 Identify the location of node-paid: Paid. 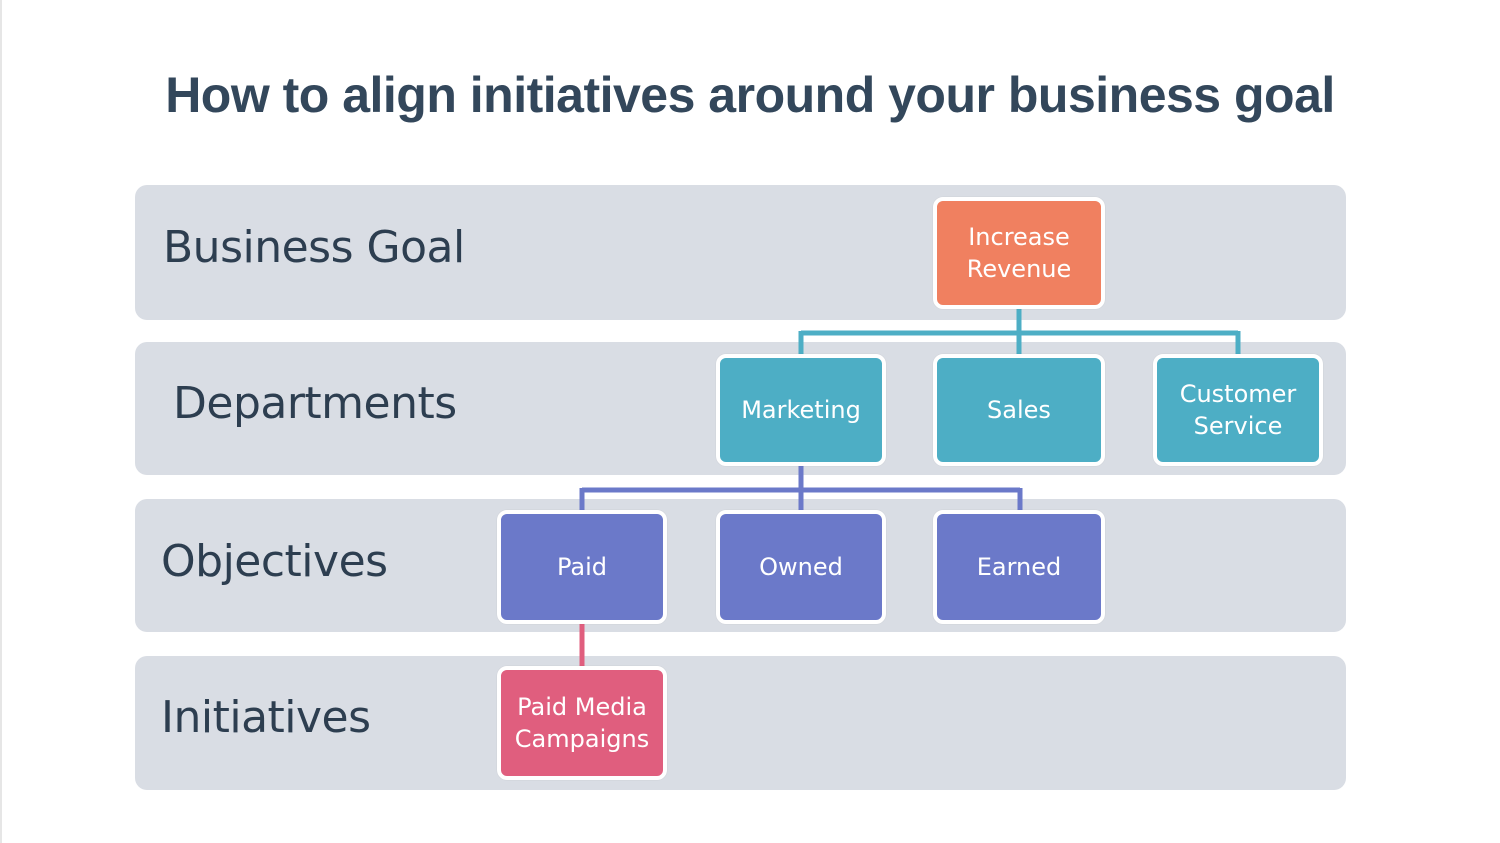
(582, 567).